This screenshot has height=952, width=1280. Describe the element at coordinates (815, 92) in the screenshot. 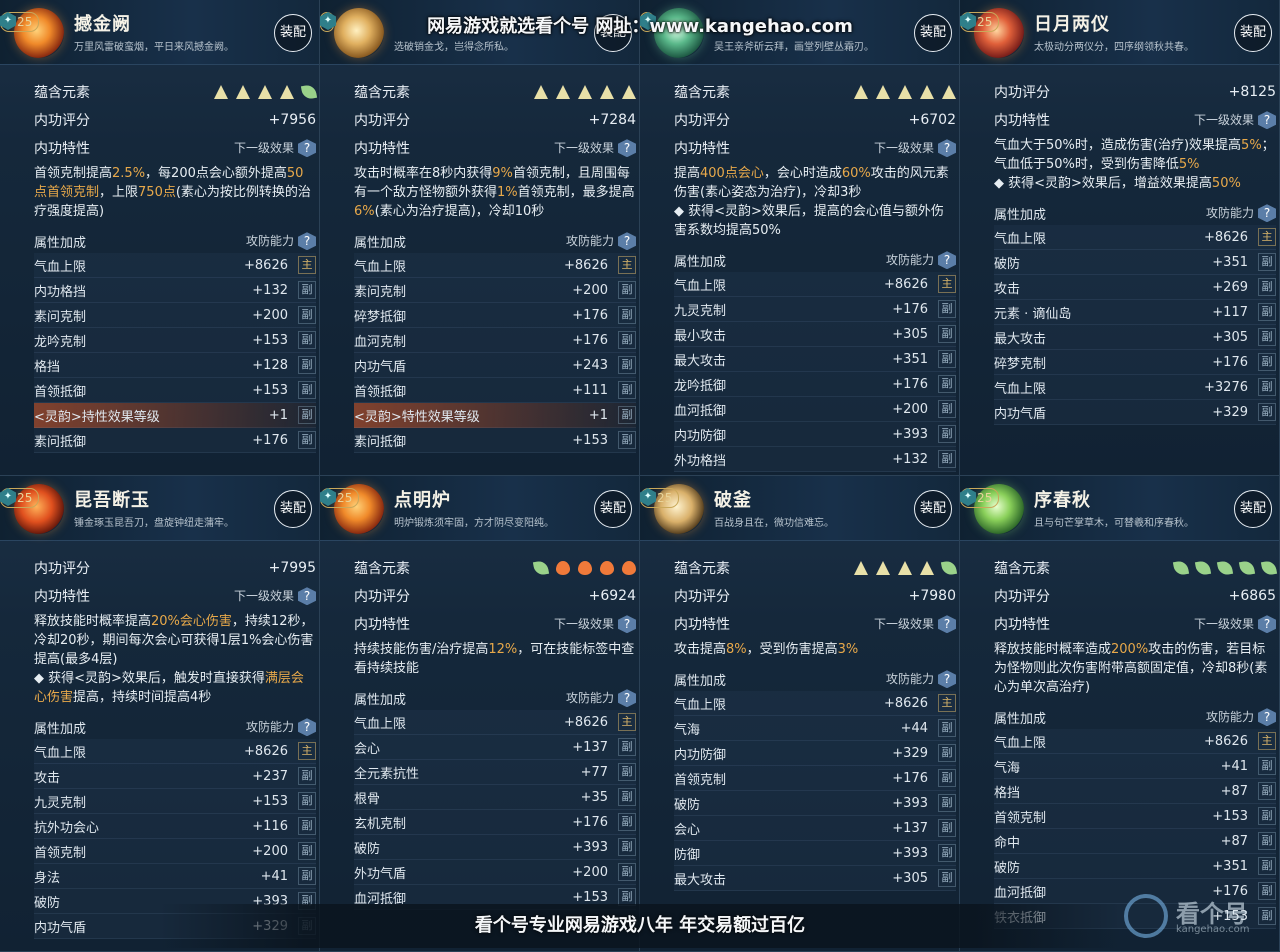

I see `elements-row: 蕴含元素` at that location.